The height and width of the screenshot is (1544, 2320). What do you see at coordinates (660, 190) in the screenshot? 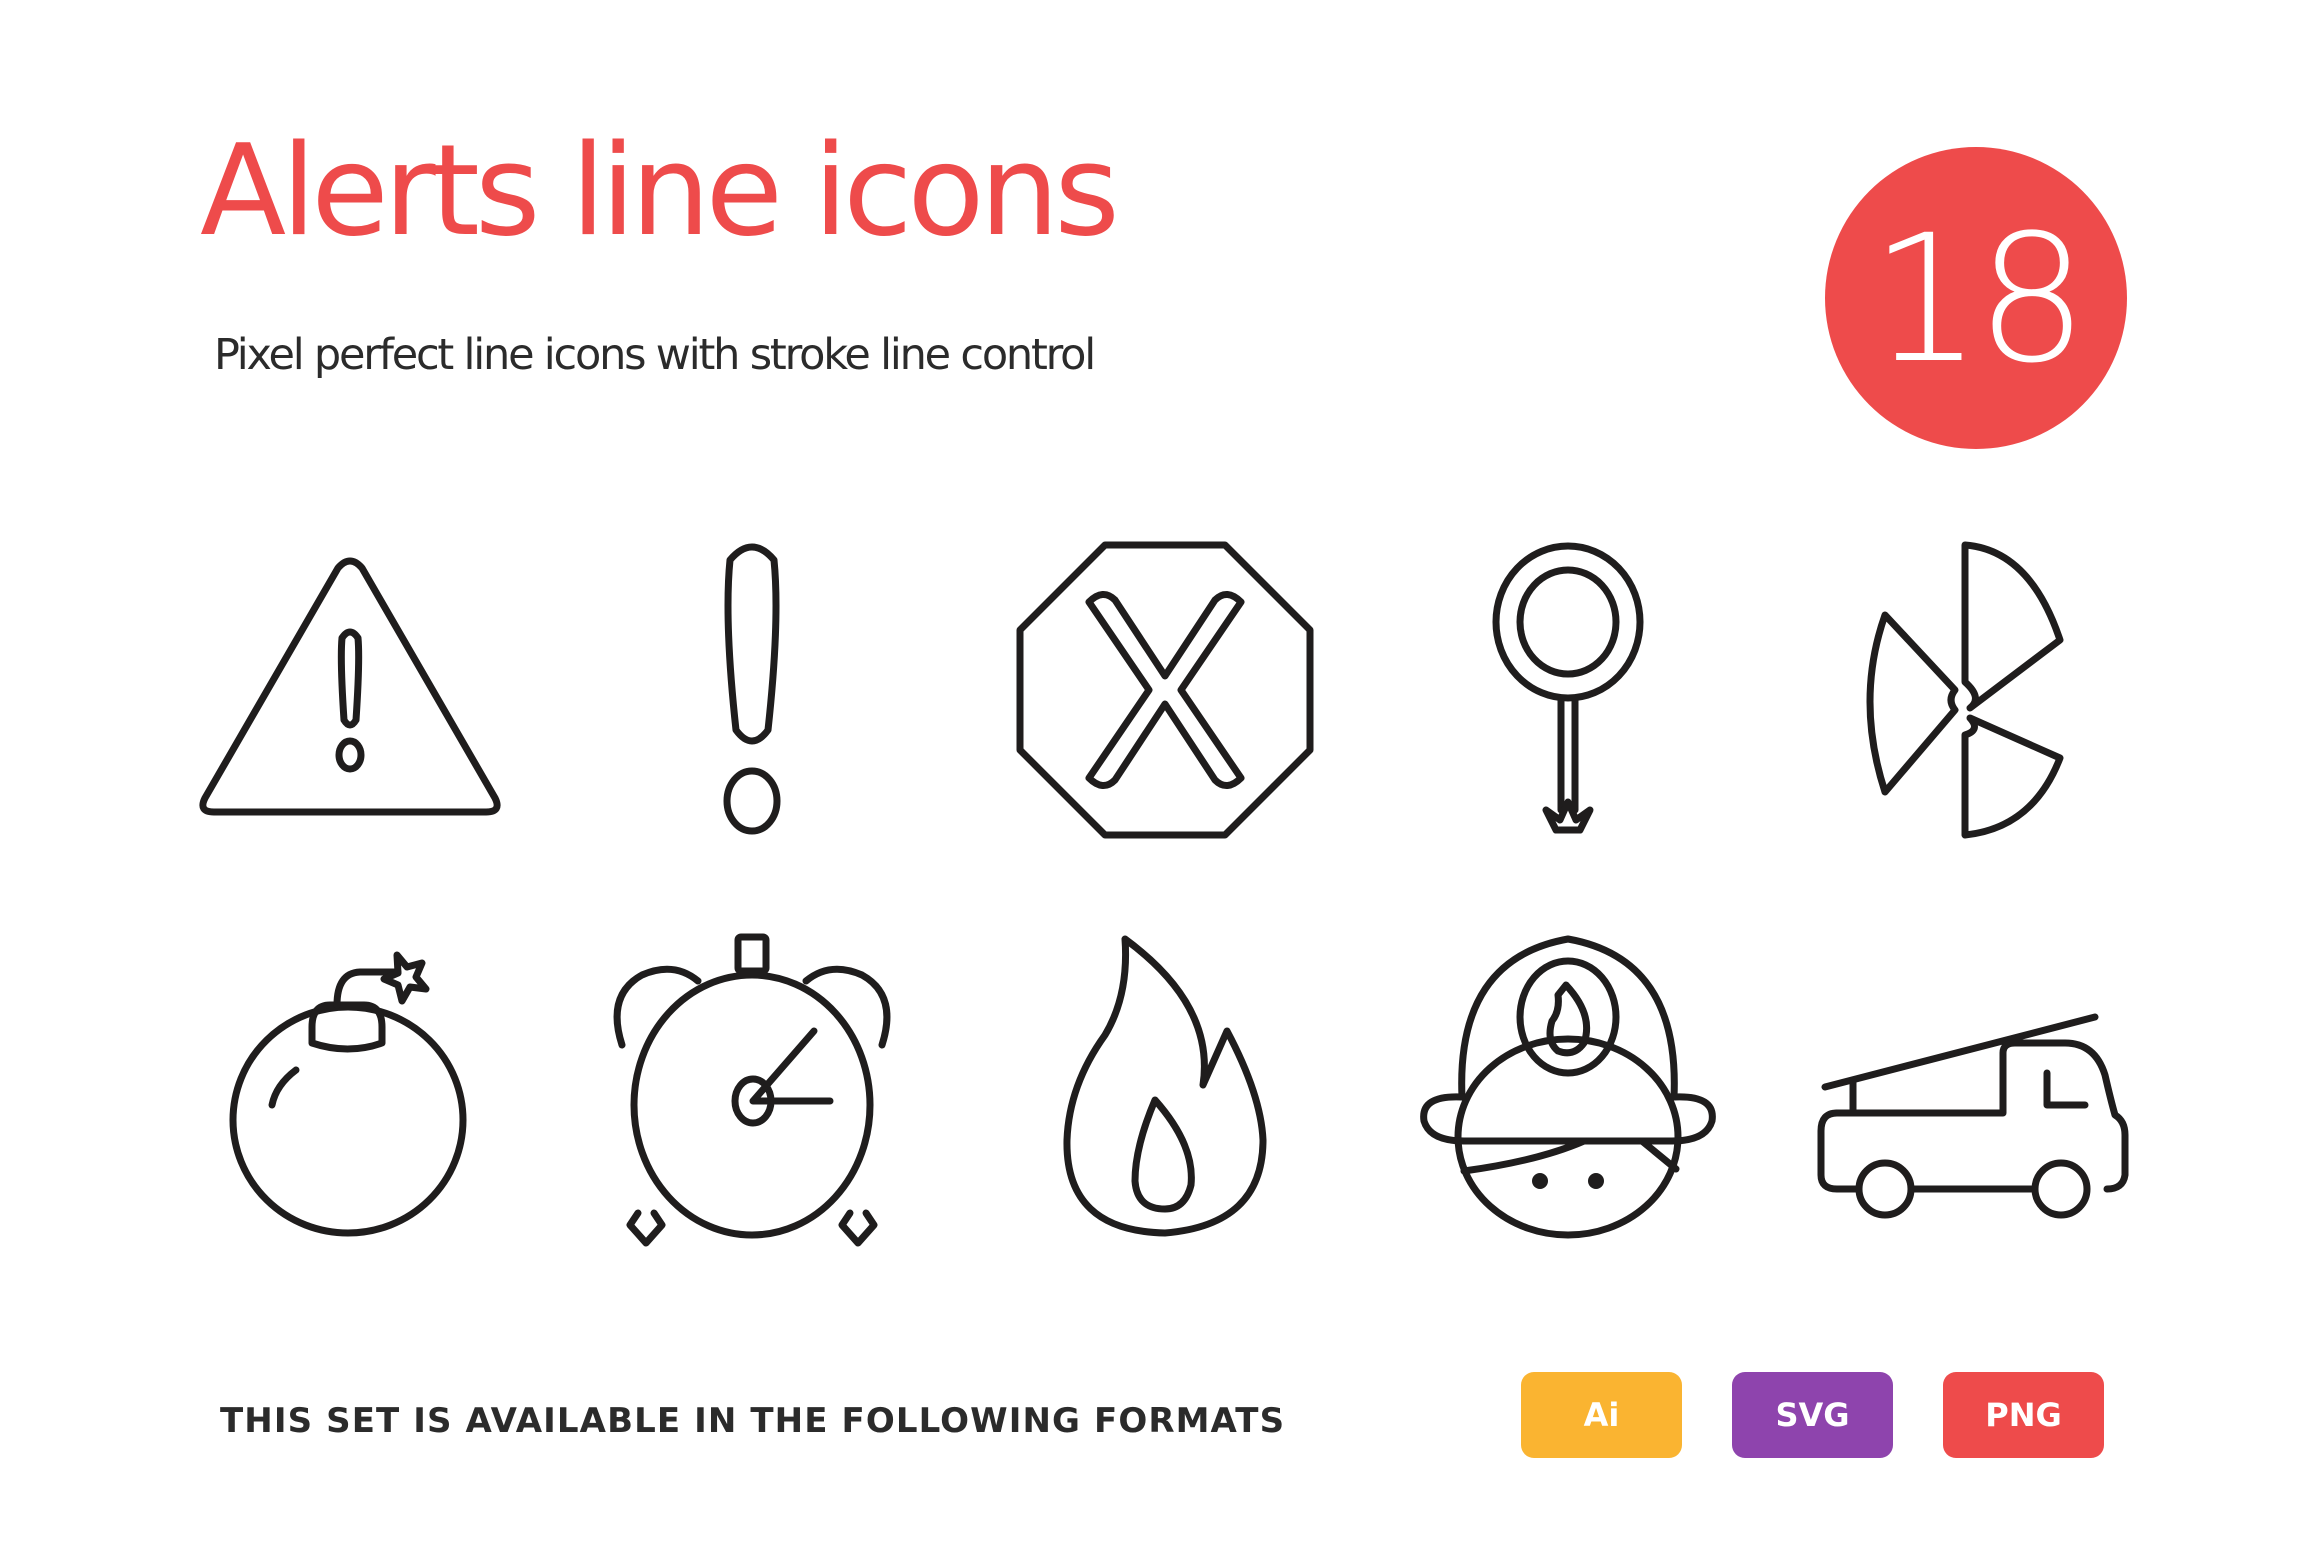
I see `page-title: Alerts line icons` at bounding box center [660, 190].